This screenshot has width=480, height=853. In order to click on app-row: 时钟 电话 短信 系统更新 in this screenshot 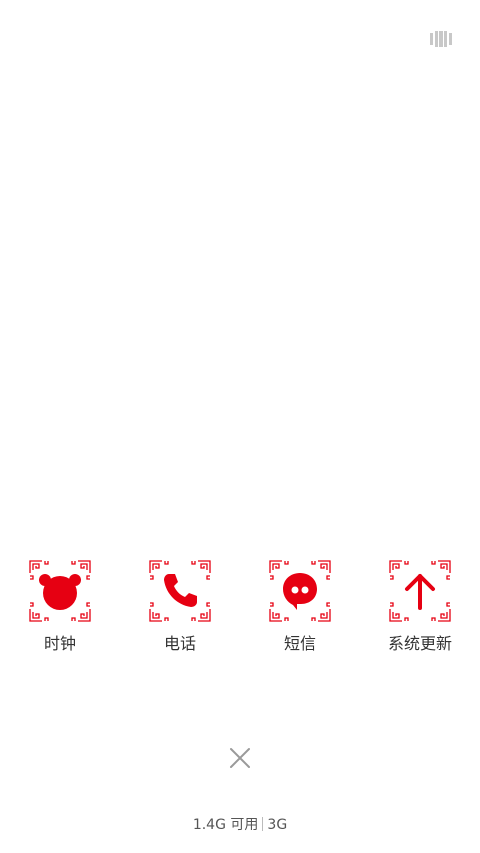, I will do `click(240, 610)`.